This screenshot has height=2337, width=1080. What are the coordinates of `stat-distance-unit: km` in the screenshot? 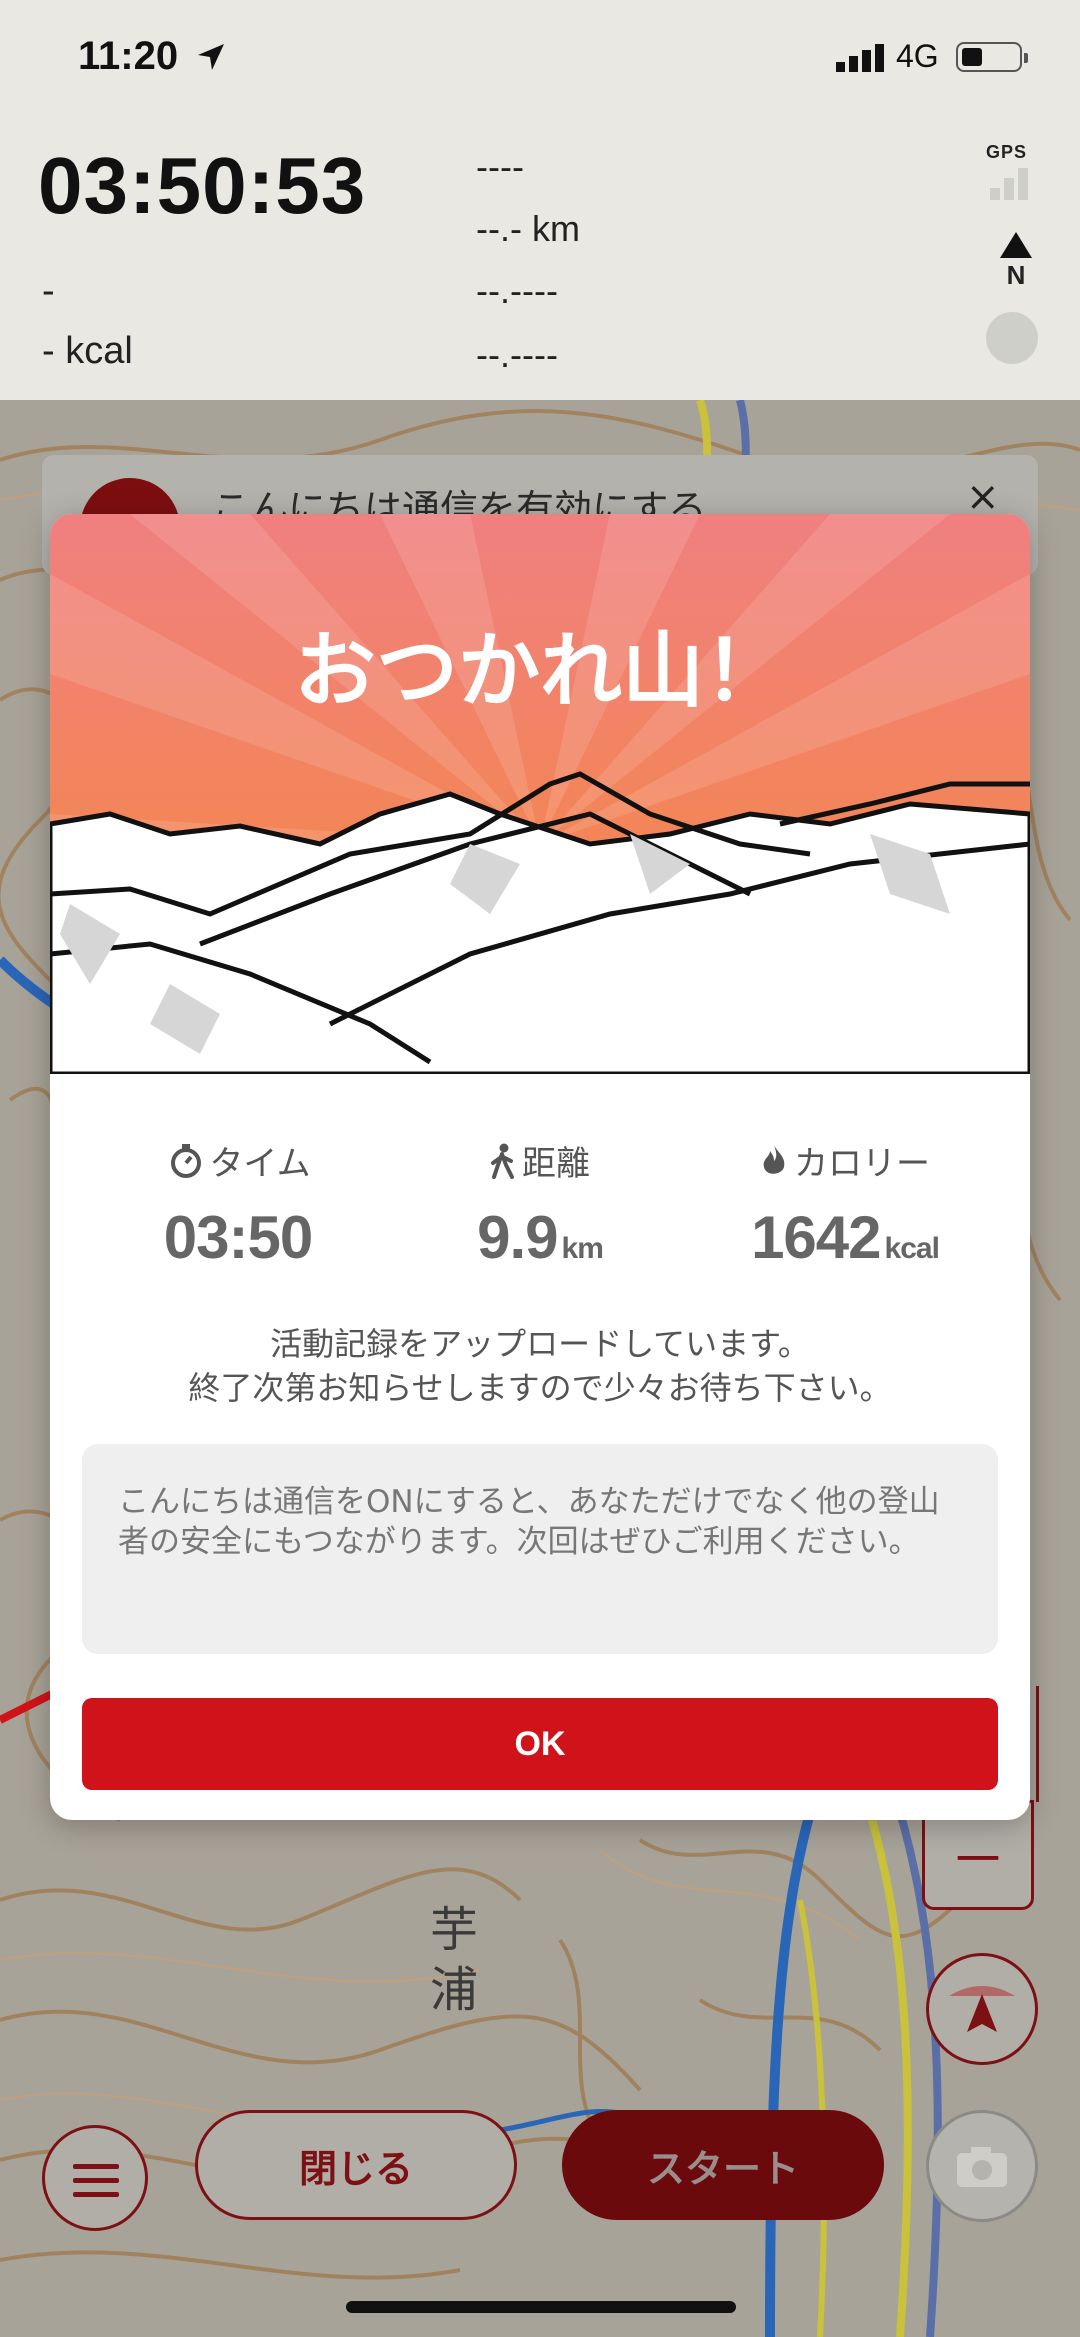 It's located at (582, 1248).